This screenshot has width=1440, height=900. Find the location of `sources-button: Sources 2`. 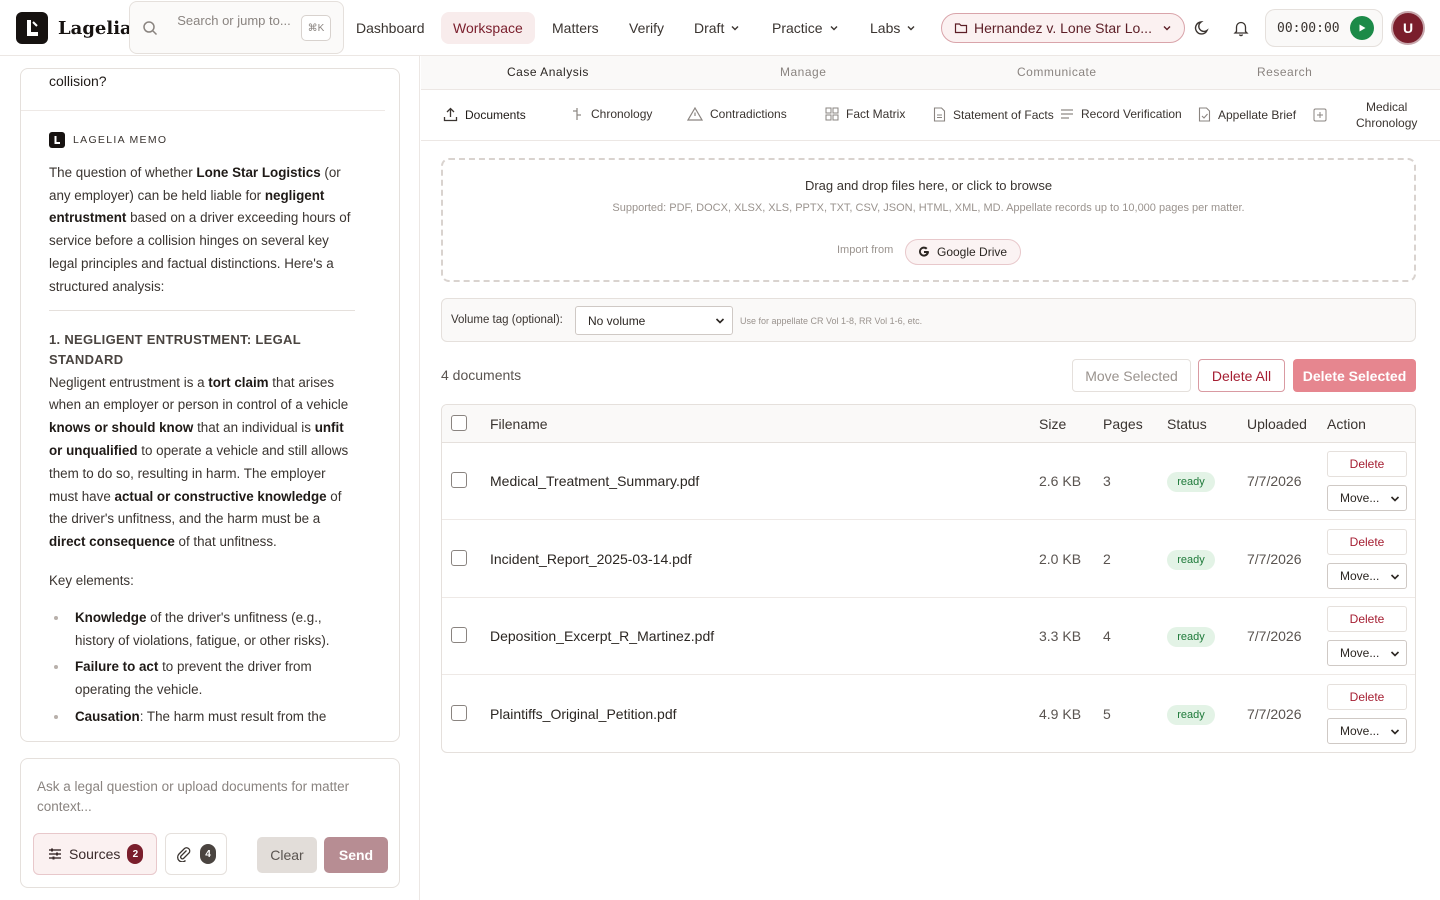

sources-button: Sources 2 is located at coordinates (95, 854).